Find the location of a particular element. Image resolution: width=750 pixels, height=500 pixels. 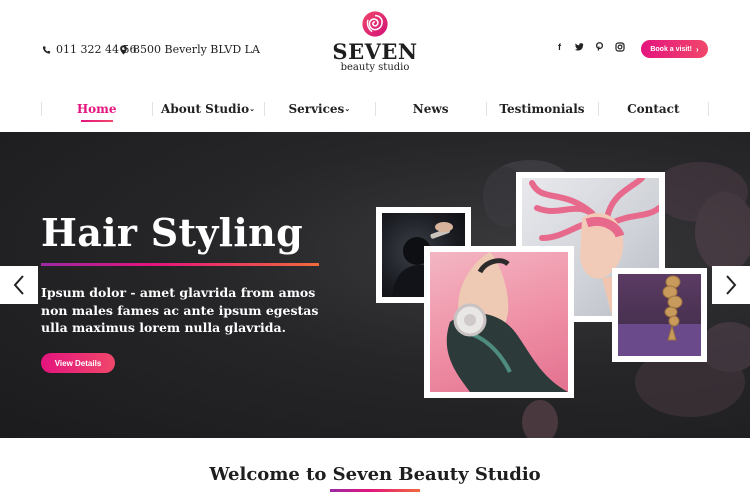

logo-tagline: beauty studio is located at coordinates (375, 67).